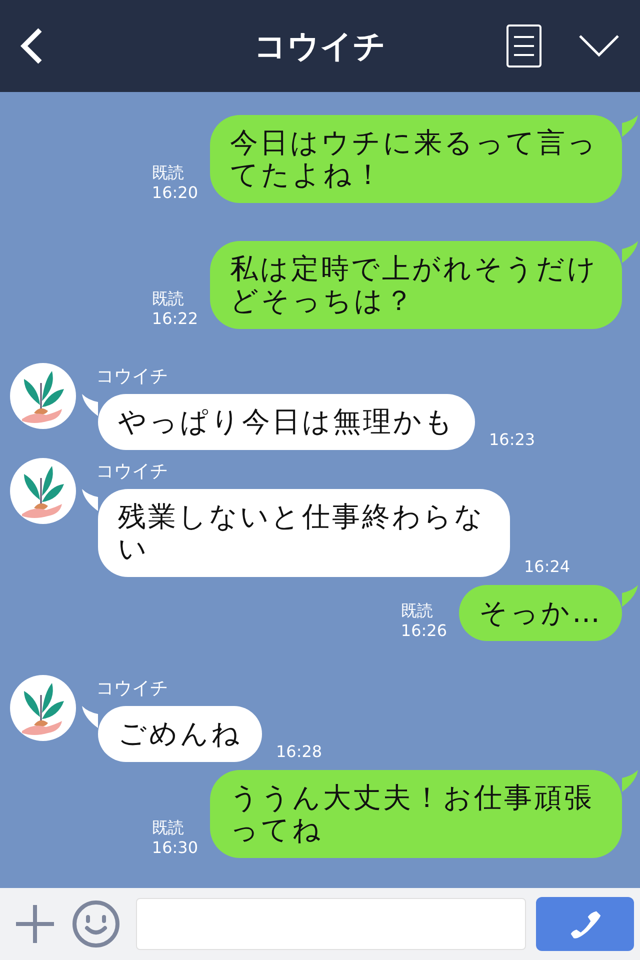 Image resolution: width=640 pixels, height=960 pixels. What do you see at coordinates (35, 924) in the screenshot?
I see `plus-icon` at bounding box center [35, 924].